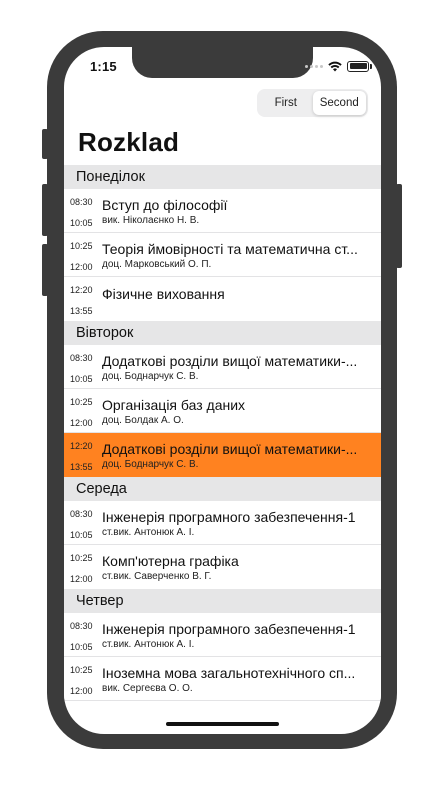 The height and width of the screenshot is (800, 444). Describe the element at coordinates (286, 103) in the screenshot. I see `segment-first: First` at that location.